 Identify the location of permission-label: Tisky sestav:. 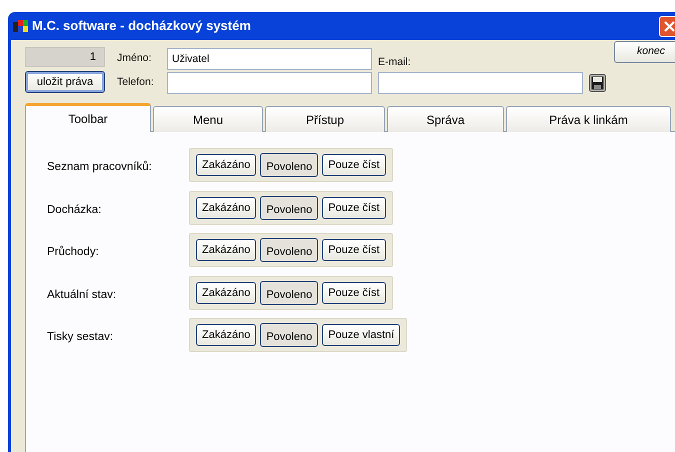
(80, 338).